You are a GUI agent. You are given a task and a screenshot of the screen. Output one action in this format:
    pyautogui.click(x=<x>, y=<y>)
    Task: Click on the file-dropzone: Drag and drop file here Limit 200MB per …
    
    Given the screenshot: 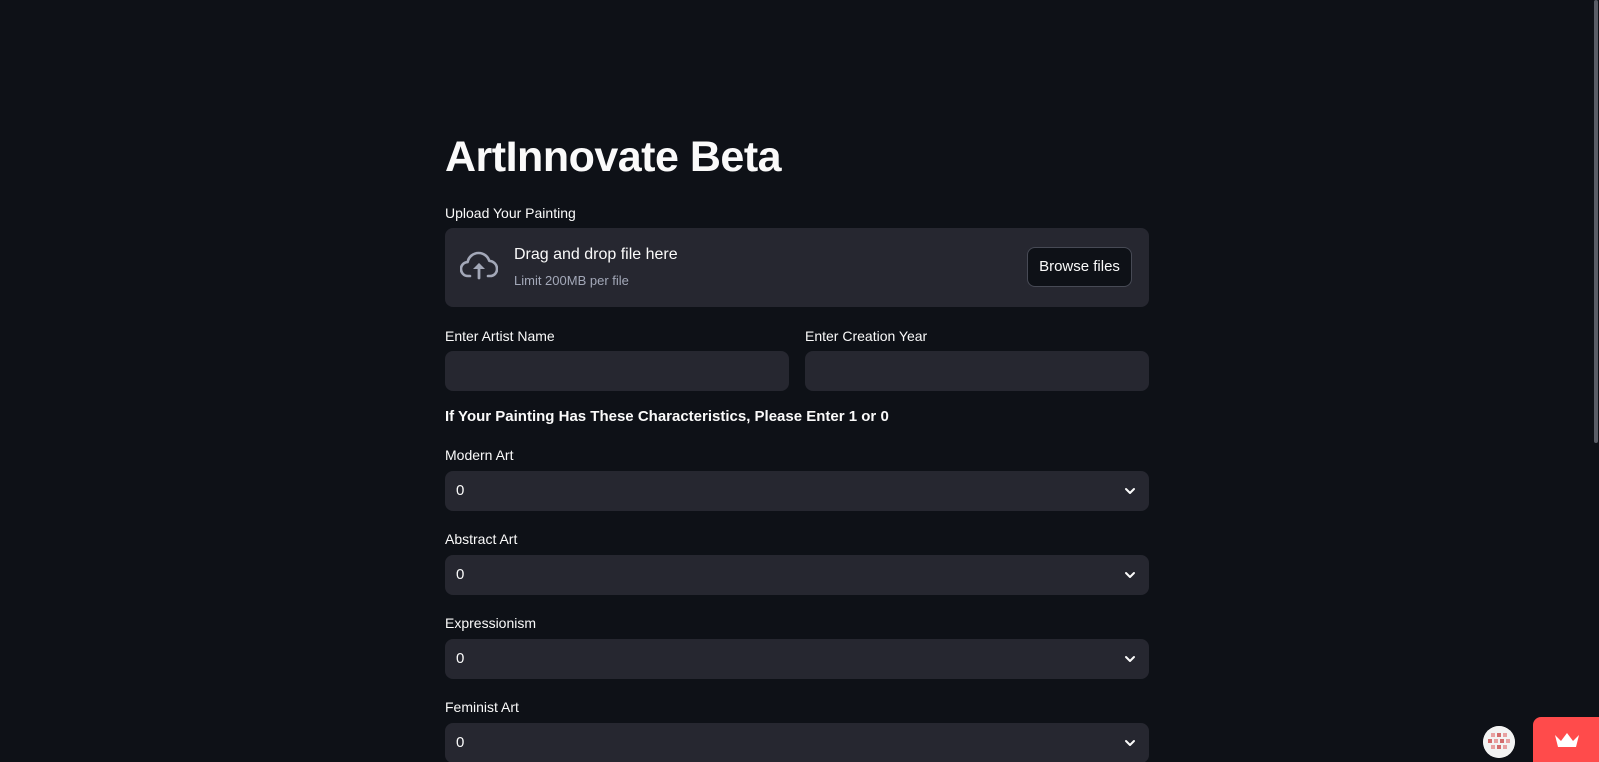 What is the action you would take?
    pyautogui.click(x=797, y=267)
    